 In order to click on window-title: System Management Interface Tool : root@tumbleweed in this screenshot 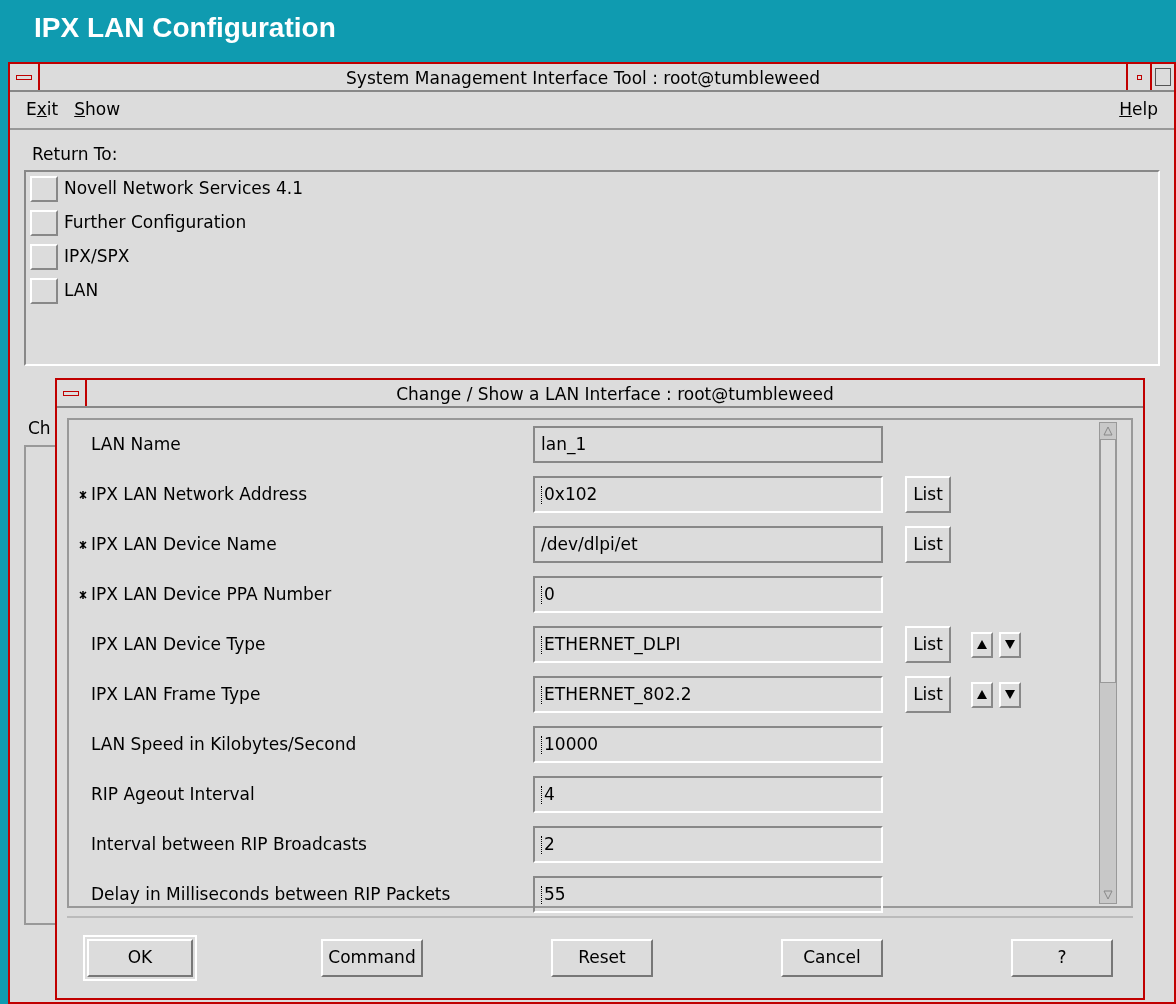, I will do `click(583, 78)`.